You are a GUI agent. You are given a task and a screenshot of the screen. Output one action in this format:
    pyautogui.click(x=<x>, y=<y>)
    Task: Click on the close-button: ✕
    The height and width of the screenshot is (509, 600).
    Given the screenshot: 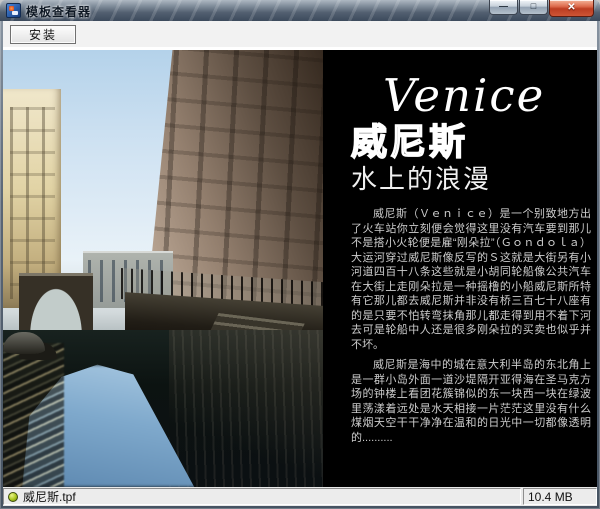 What is the action you would take?
    pyautogui.click(x=571, y=8)
    